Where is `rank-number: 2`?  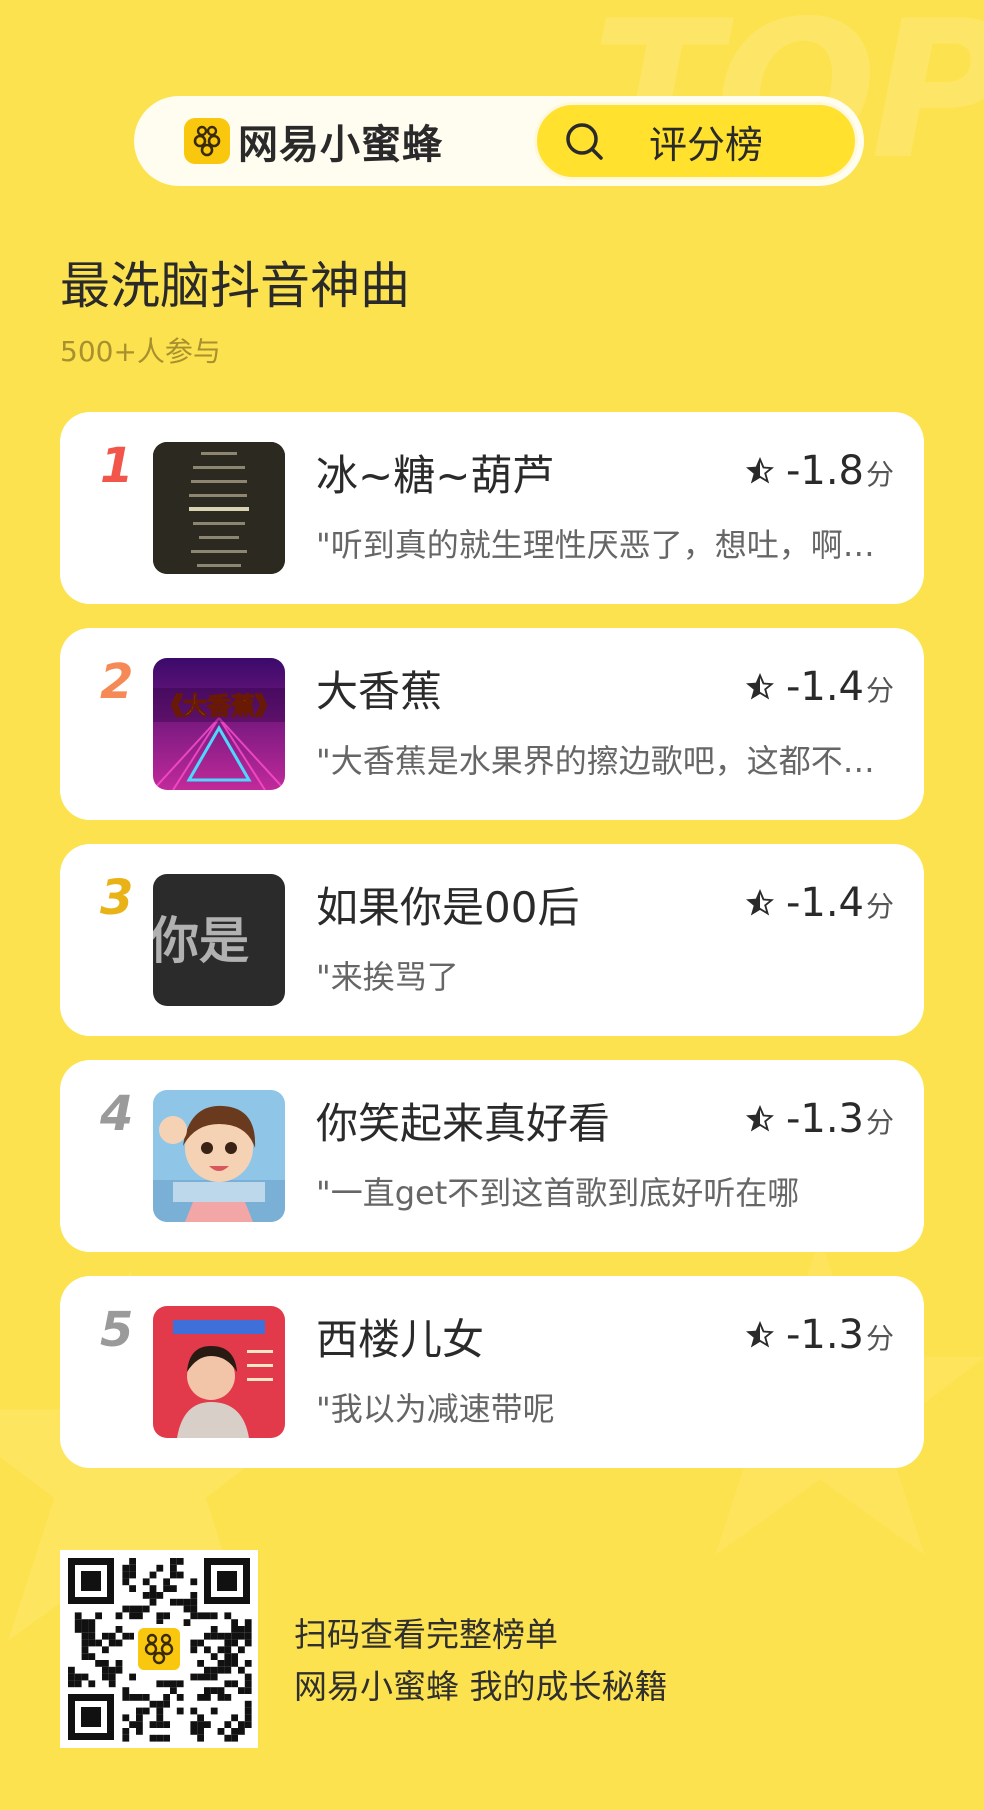 rank-number: 2 is located at coordinates (117, 682).